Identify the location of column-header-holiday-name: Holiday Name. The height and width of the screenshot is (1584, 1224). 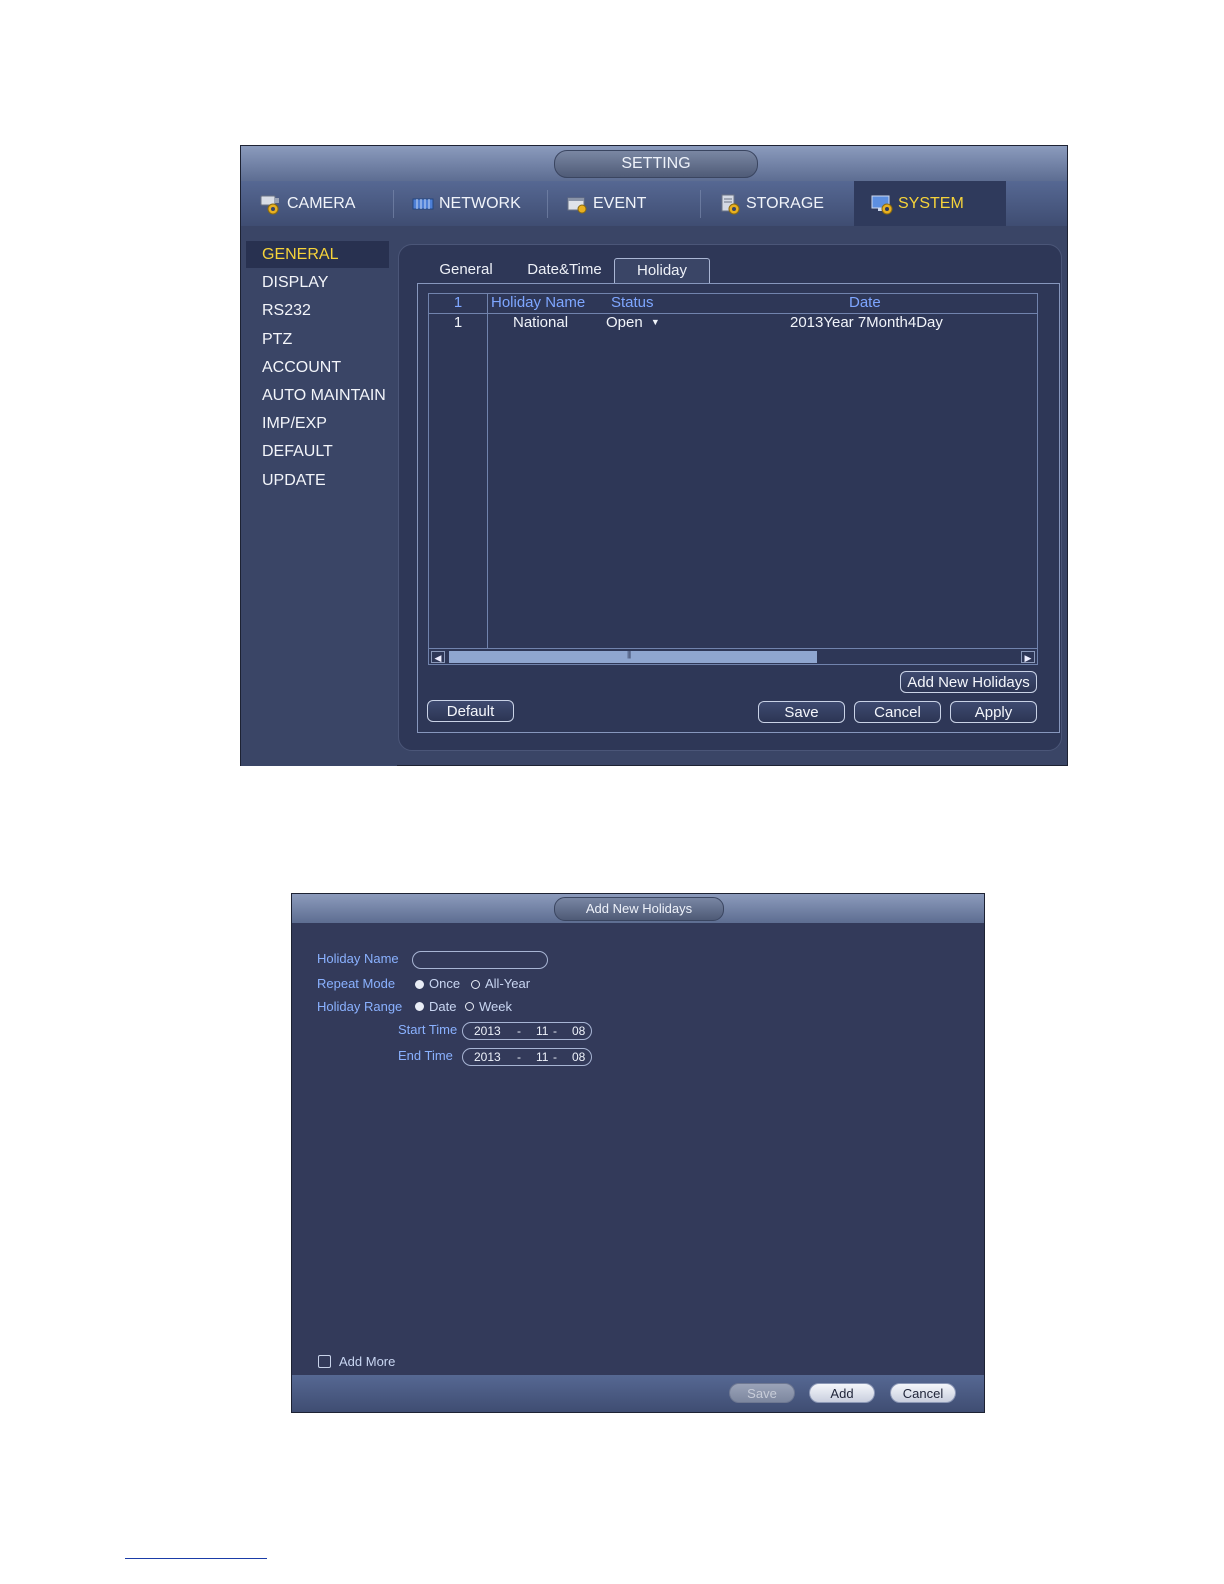
(538, 303).